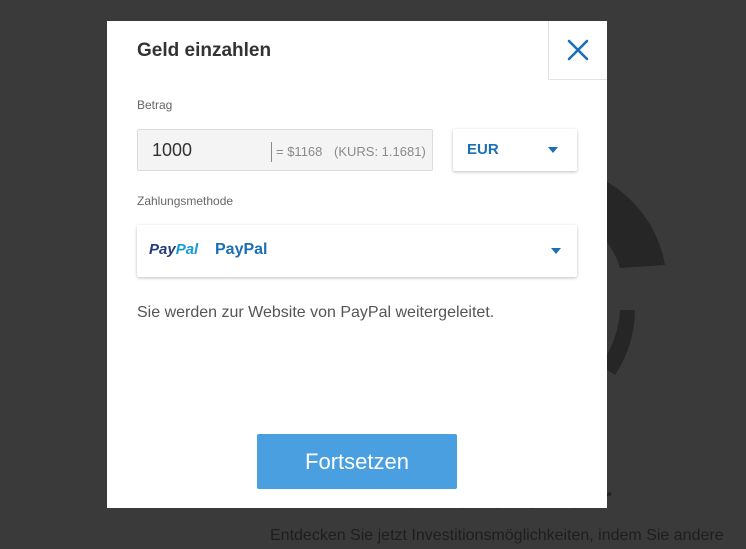  I want to click on close-icon, so click(578, 50).